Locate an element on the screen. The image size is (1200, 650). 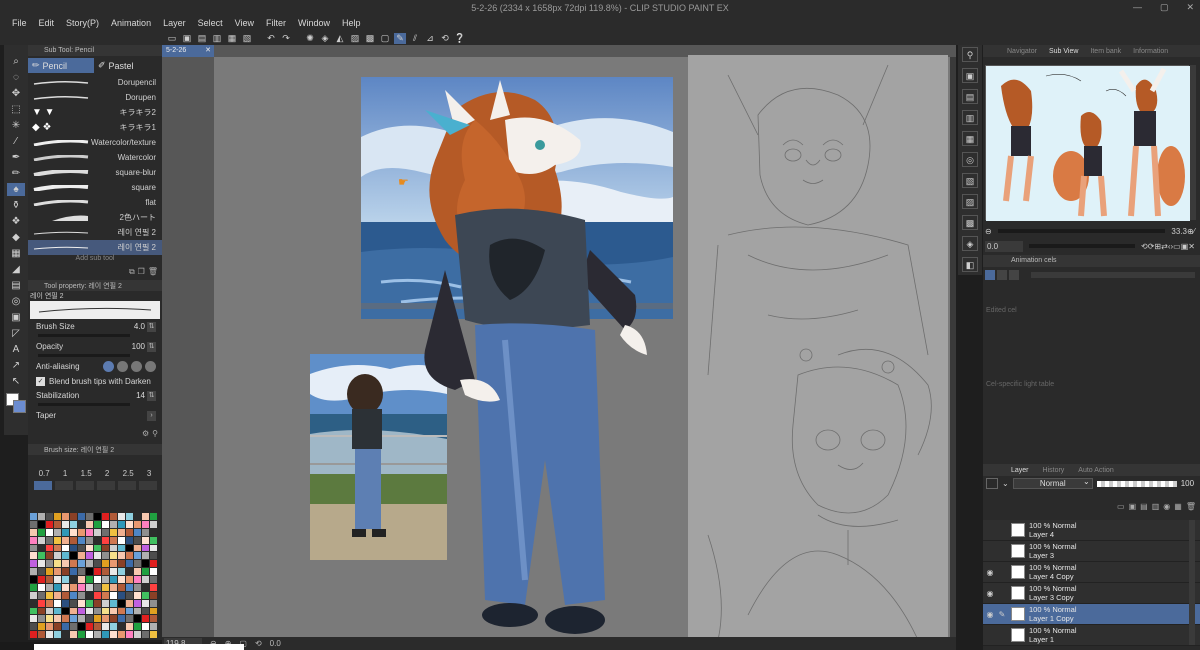
canvas-scrollbar is located at coordinates (953, 347).